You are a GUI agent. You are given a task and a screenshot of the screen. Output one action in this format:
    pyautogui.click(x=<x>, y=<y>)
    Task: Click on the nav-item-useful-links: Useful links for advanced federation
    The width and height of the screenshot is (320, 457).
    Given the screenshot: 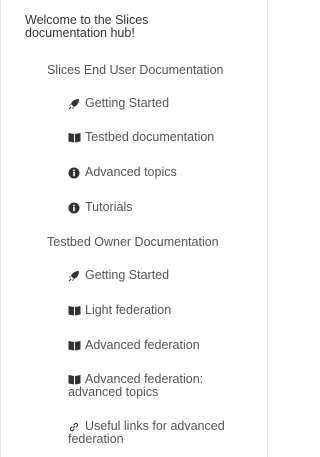 What is the action you would take?
    pyautogui.click(x=163, y=433)
    